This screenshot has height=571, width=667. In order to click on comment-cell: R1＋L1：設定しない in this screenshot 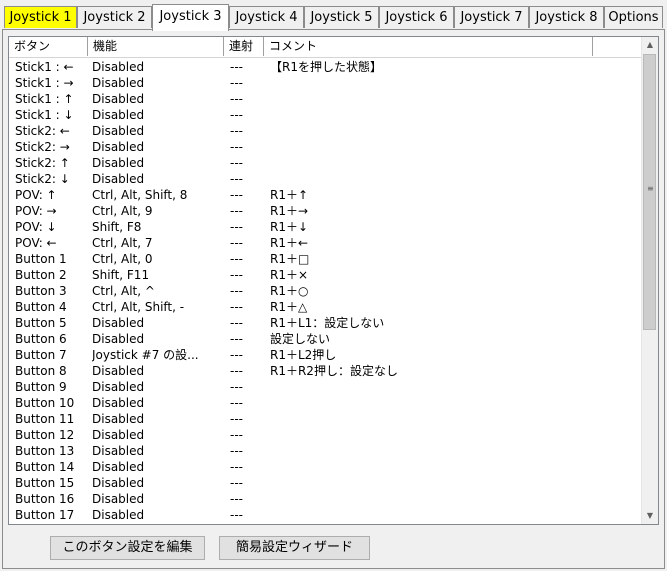, I will do `click(327, 323)`.